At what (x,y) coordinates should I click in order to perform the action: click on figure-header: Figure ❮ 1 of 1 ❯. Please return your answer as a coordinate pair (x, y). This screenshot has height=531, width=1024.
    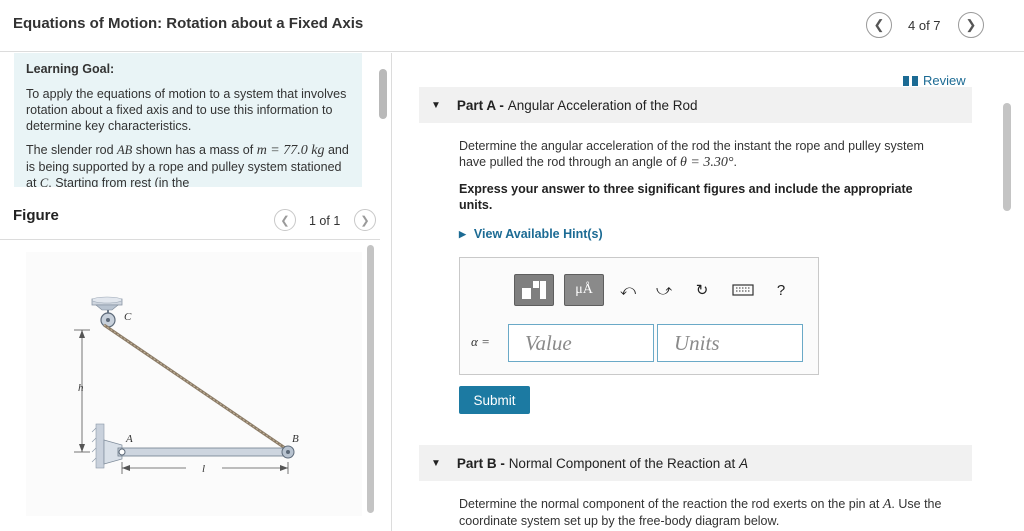
    Looking at the image, I should click on (190, 220).